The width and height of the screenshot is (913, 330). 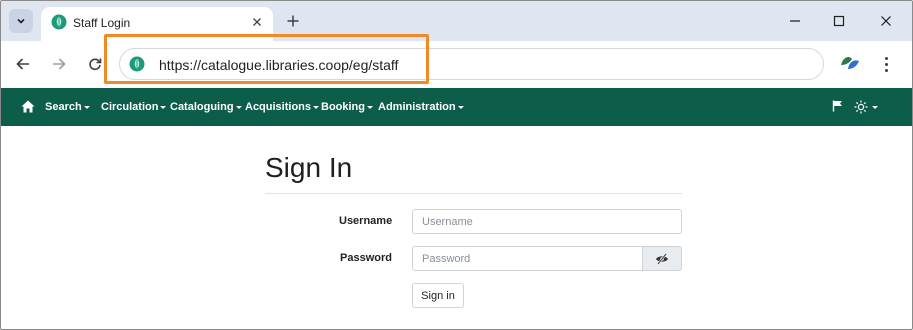 What do you see at coordinates (59, 22) in the screenshot?
I see `evergreen-leaf-icon` at bounding box center [59, 22].